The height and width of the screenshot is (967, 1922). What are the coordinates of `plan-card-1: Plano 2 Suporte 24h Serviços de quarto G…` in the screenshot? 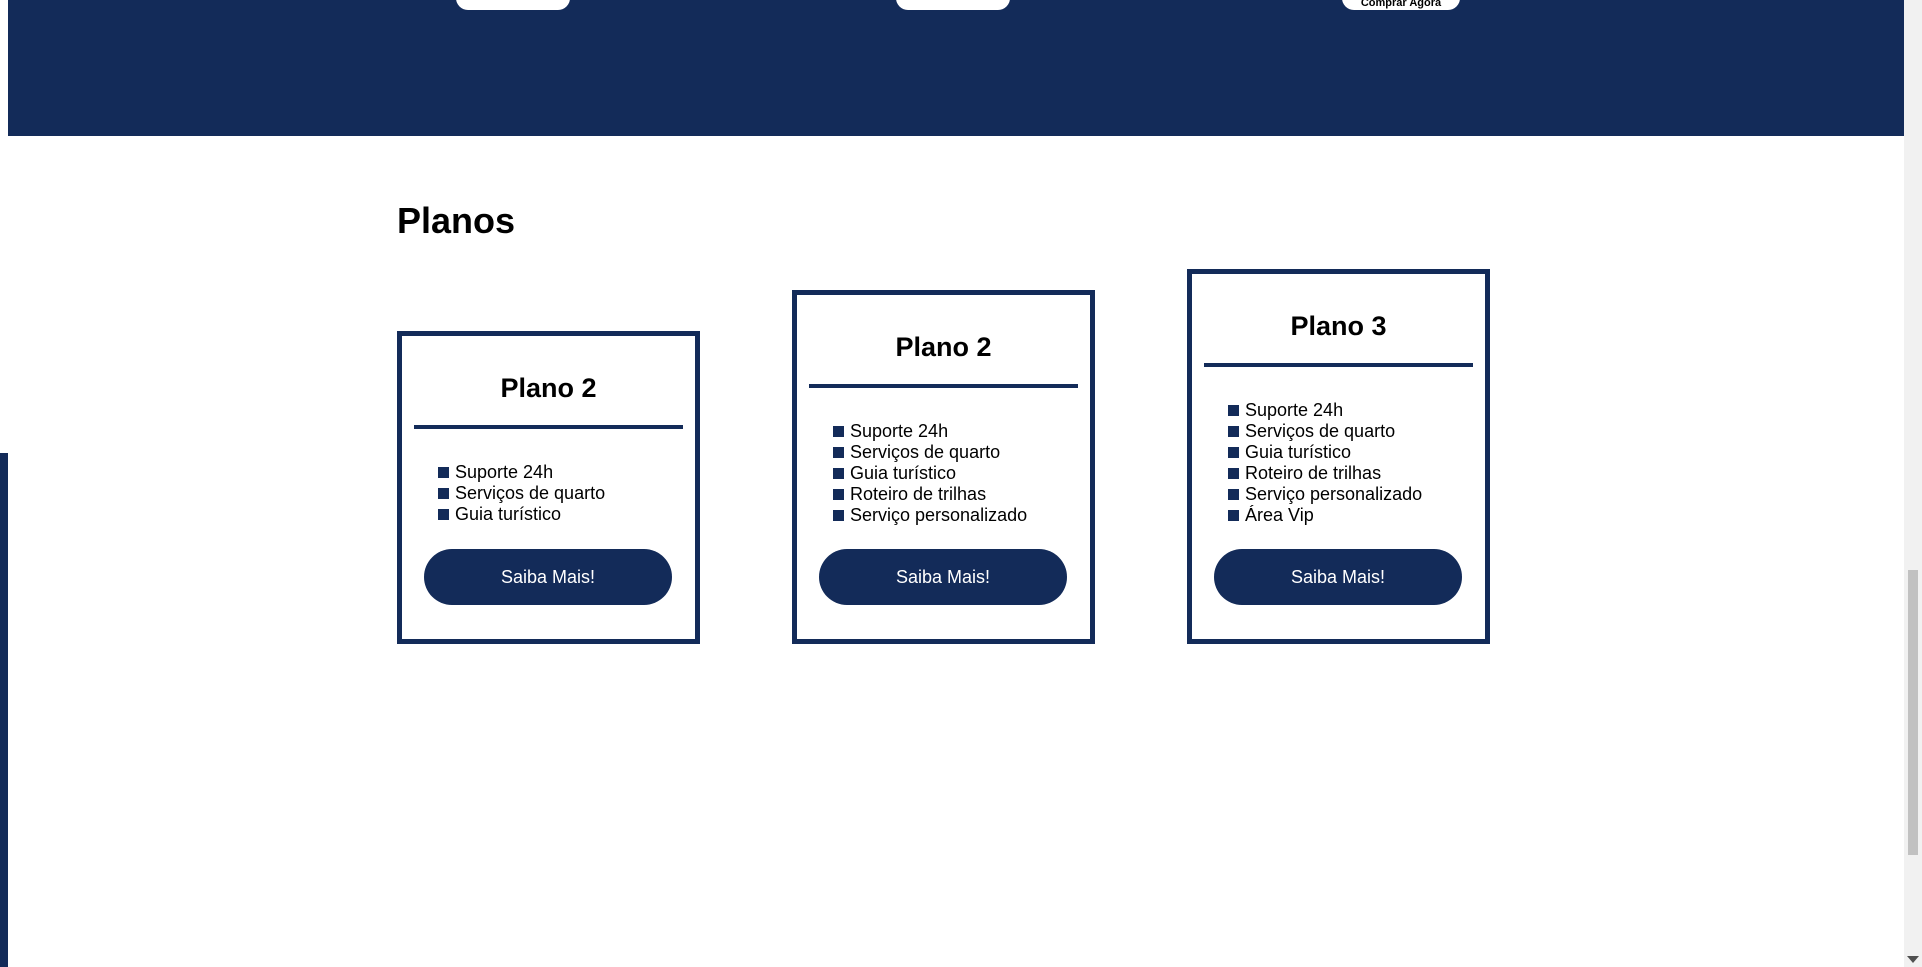 It's located at (548, 487).